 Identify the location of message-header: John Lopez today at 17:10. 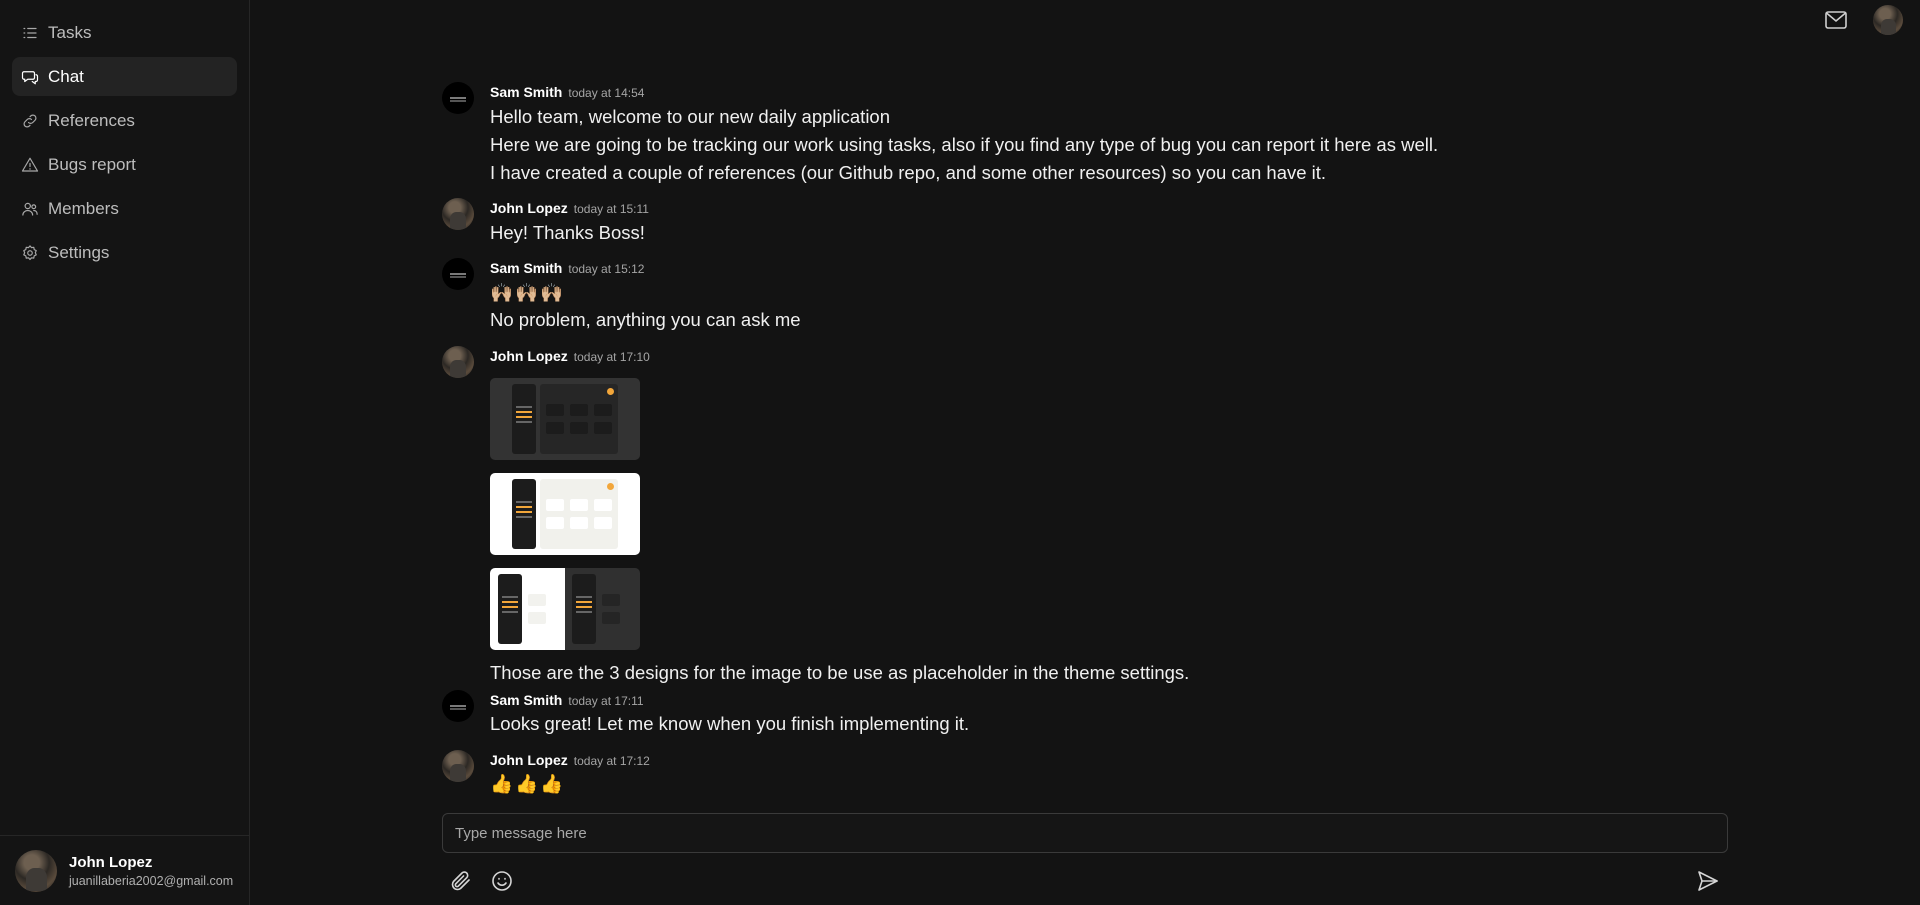
(570, 357).